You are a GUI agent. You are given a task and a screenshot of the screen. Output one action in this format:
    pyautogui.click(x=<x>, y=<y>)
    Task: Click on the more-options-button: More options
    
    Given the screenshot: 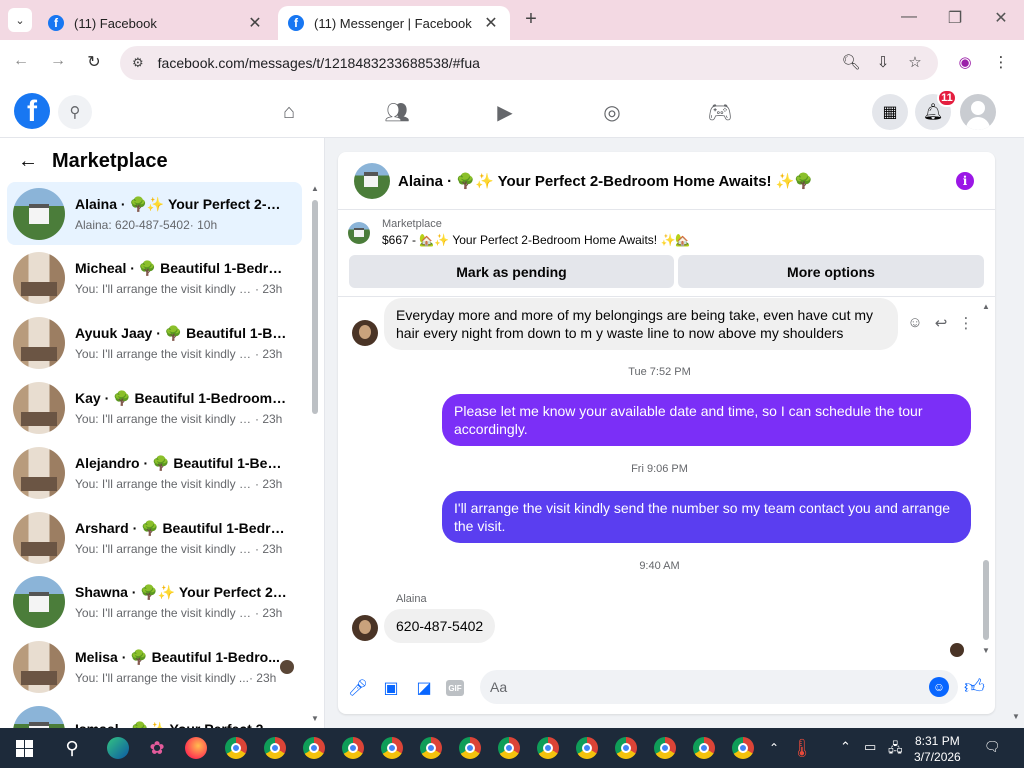 What is the action you would take?
    pyautogui.click(x=831, y=271)
    